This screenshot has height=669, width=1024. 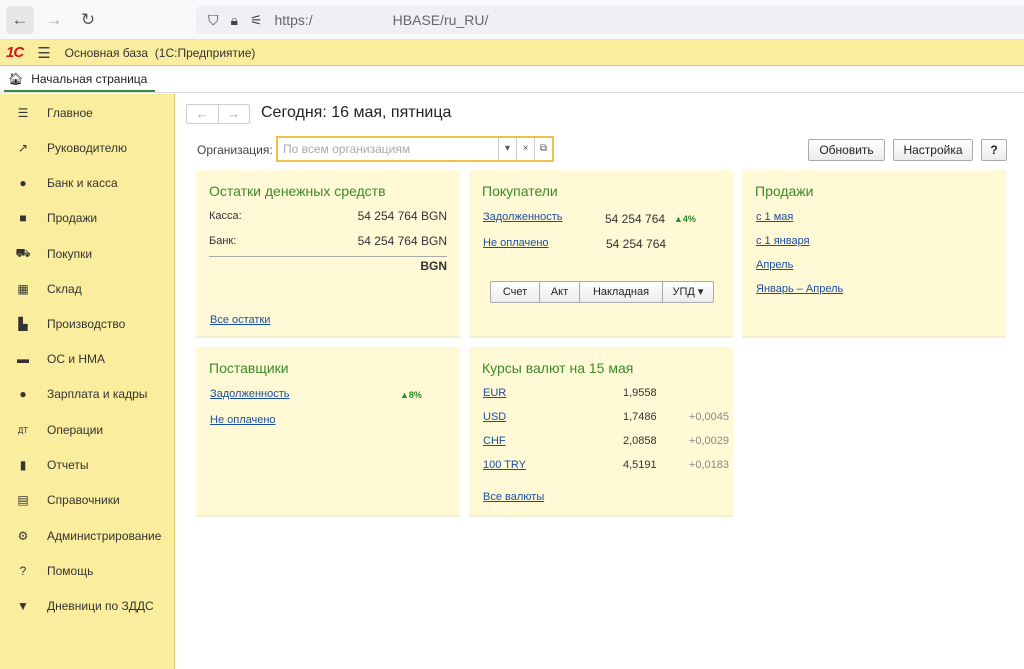 What do you see at coordinates (15, 52) in the screenshot?
I see `1c-logo: 1С` at bounding box center [15, 52].